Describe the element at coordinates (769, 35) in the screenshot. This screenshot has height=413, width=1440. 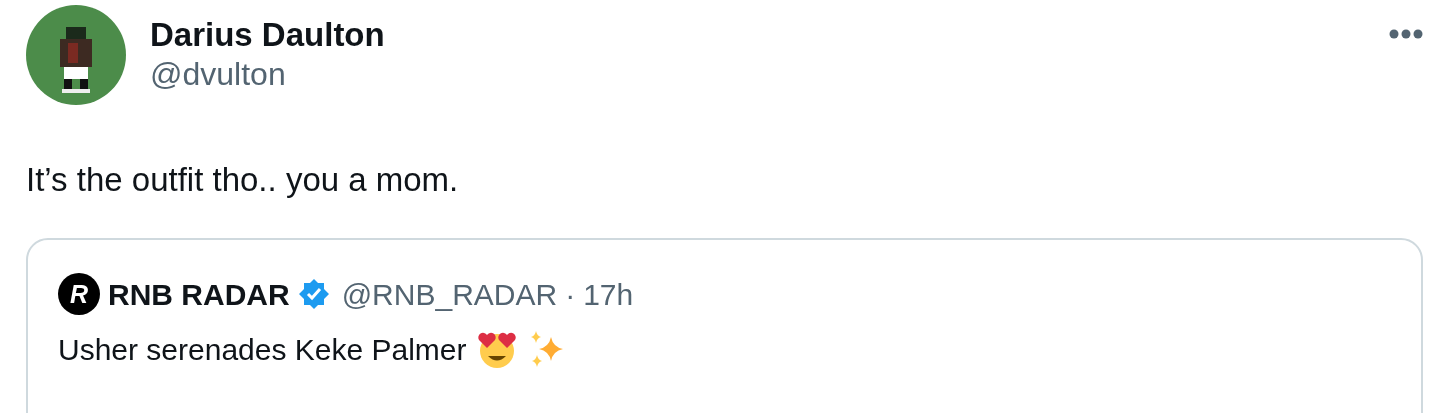
I see `author-name: Darius Daulton` at that location.